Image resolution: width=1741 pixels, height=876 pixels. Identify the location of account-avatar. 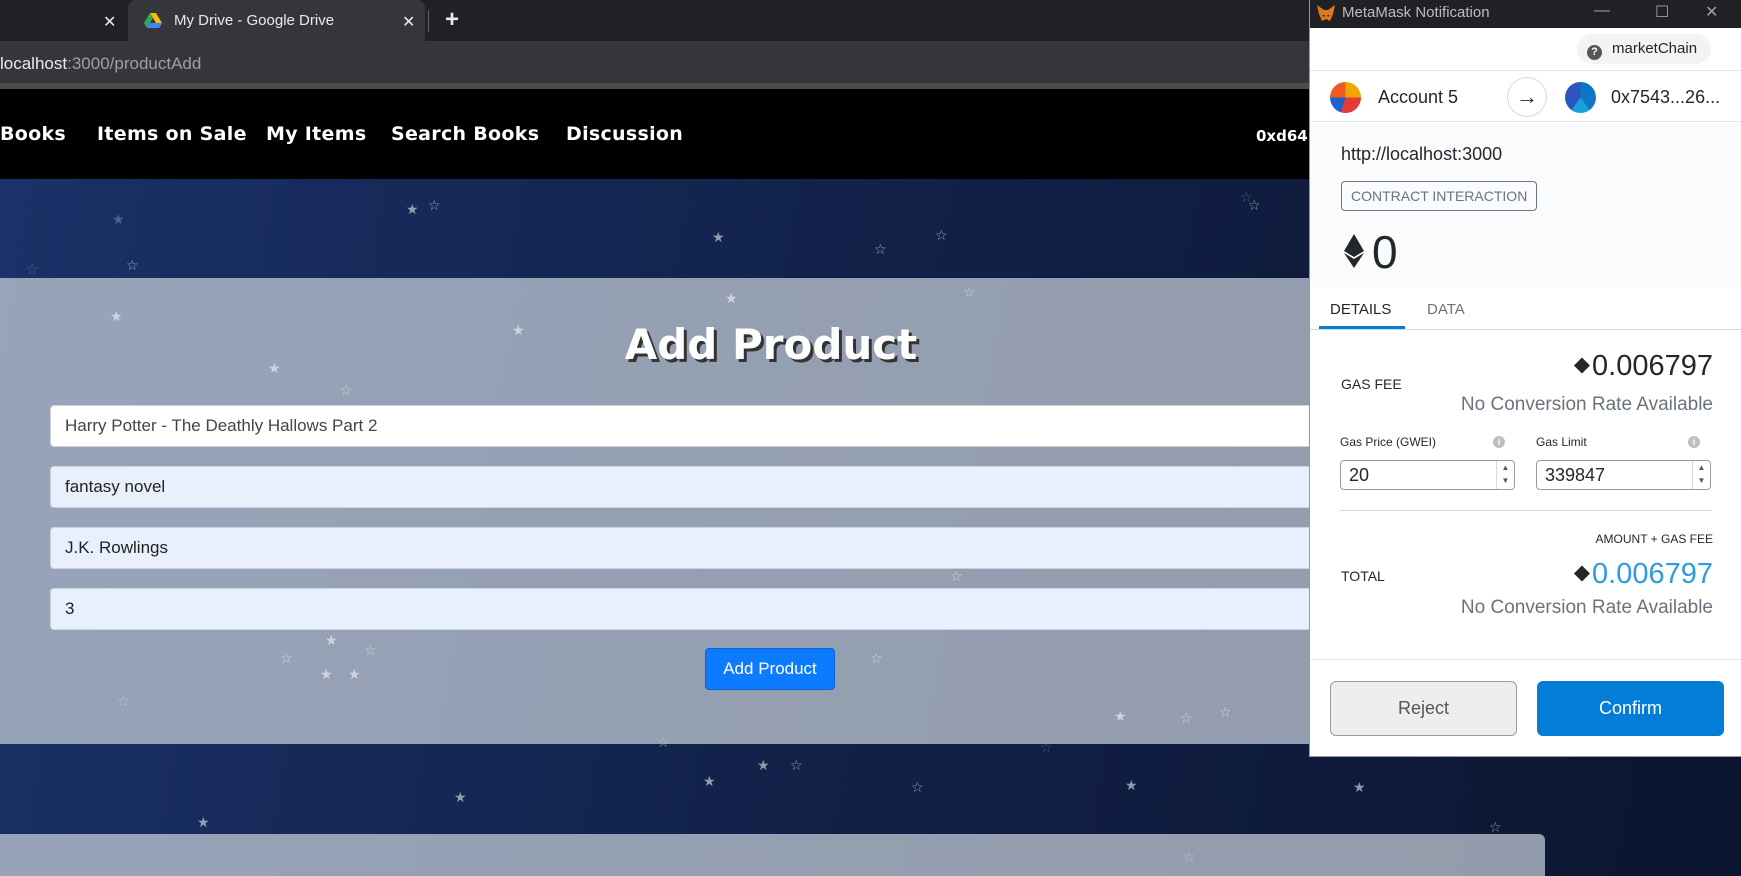
(1345, 97).